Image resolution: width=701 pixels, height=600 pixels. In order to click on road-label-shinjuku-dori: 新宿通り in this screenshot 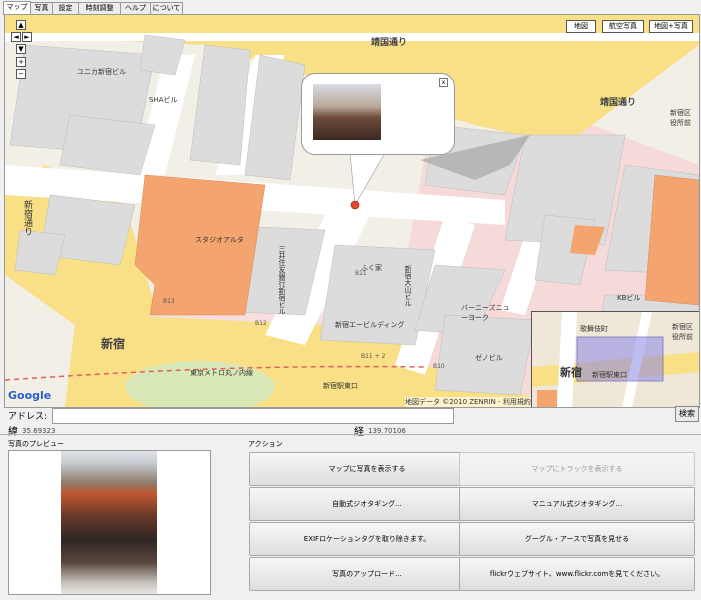, I will do `click(27, 218)`.